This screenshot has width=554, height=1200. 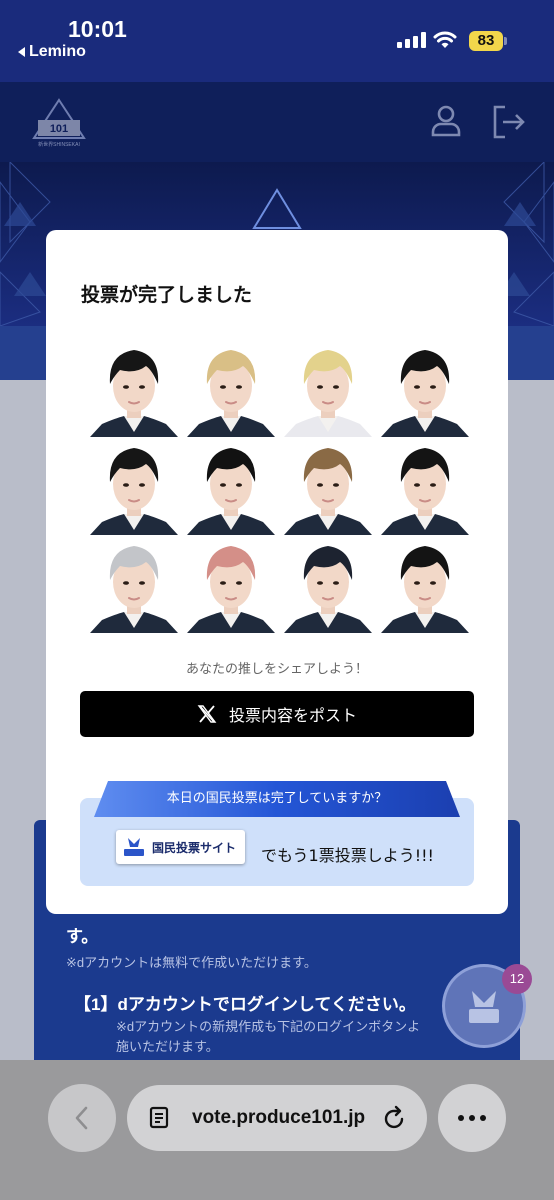 I want to click on browser-back-button, so click(x=82, y=1118).